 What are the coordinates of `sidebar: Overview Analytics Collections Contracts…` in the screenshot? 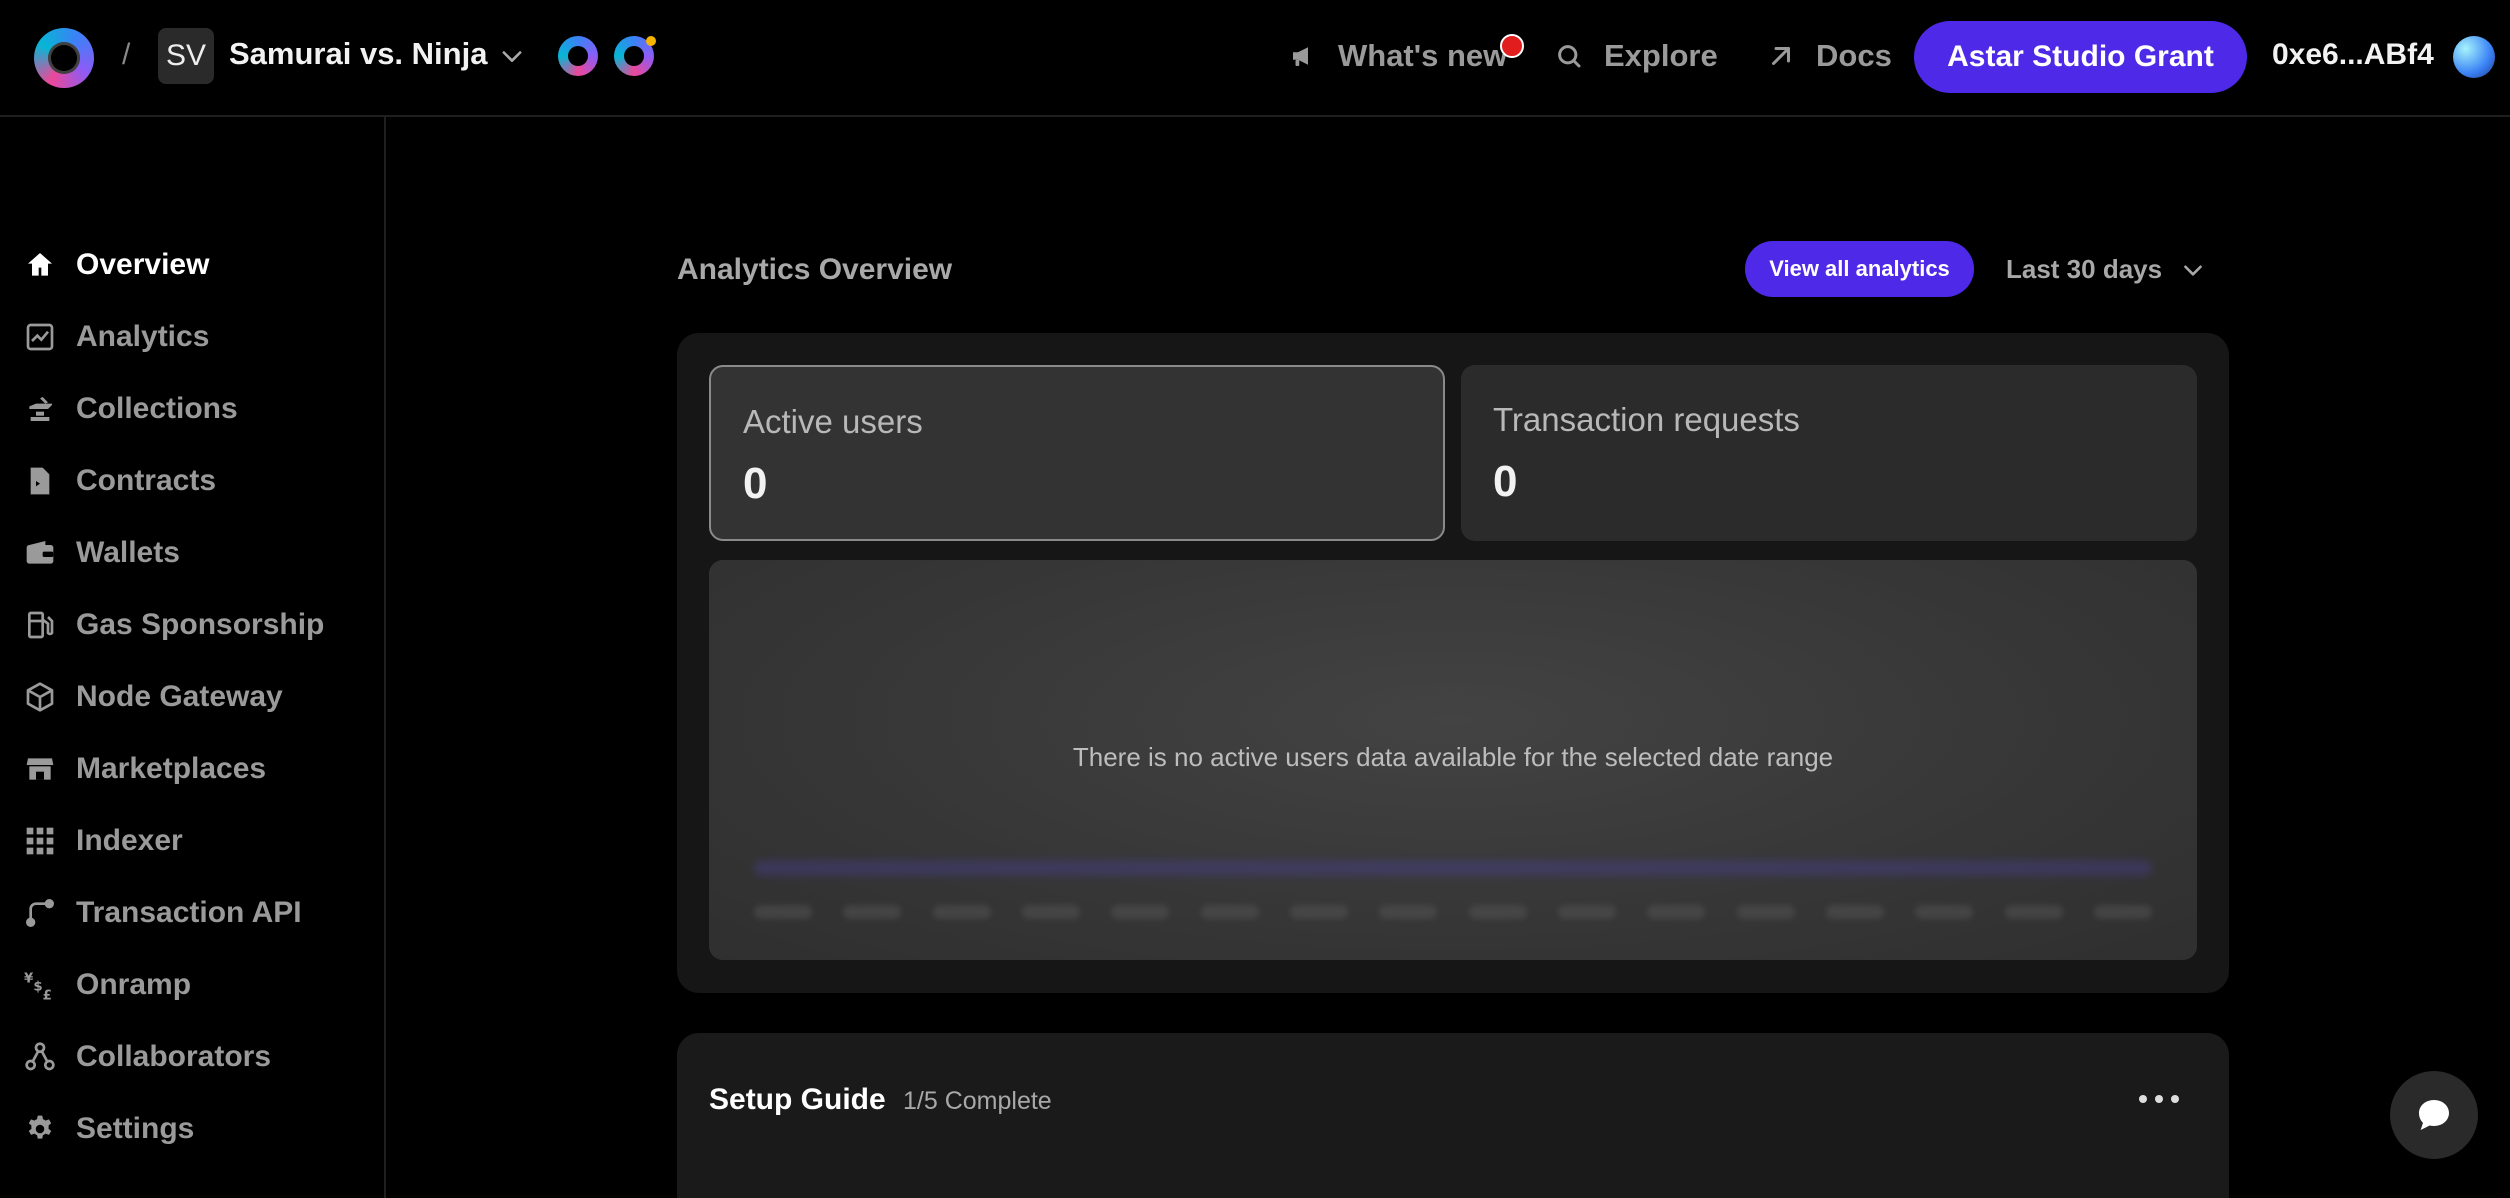 It's located at (193, 657).